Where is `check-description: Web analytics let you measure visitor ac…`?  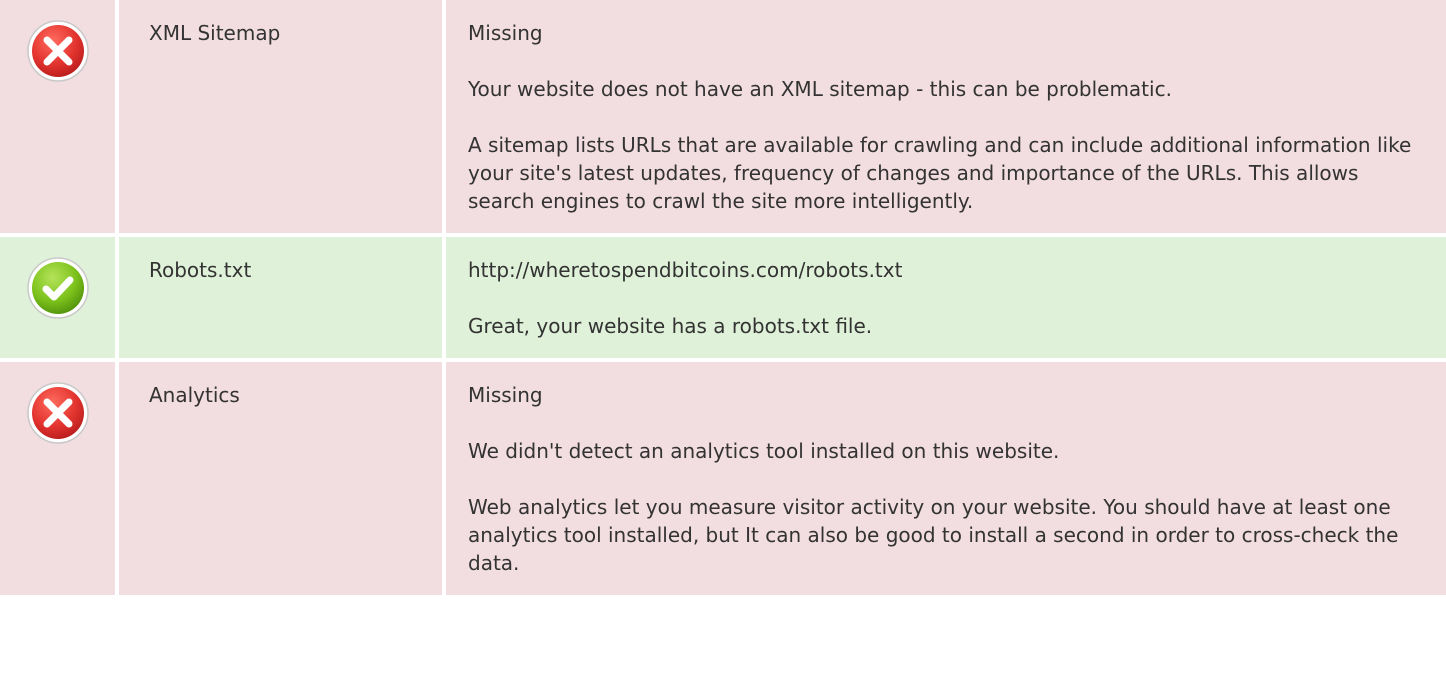 check-description: Web analytics let you measure visitor ac… is located at coordinates (933, 535).